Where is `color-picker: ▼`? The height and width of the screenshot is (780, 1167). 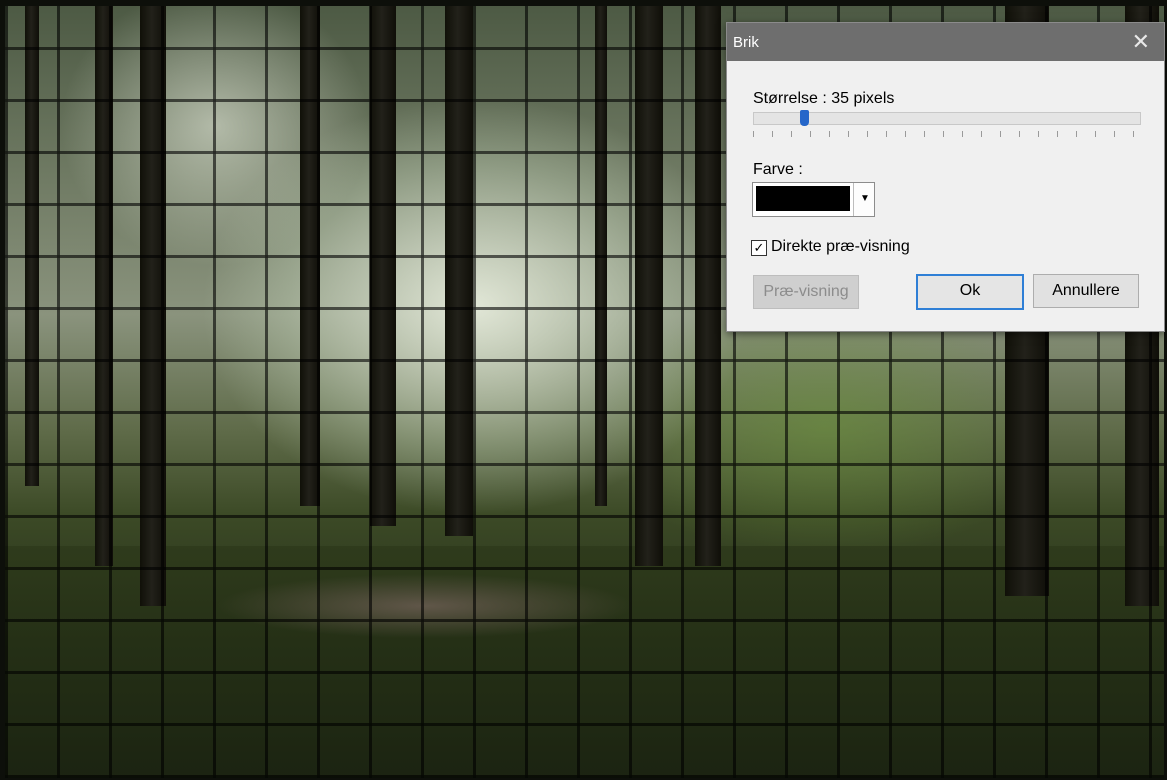
color-picker: ▼ is located at coordinates (813, 199).